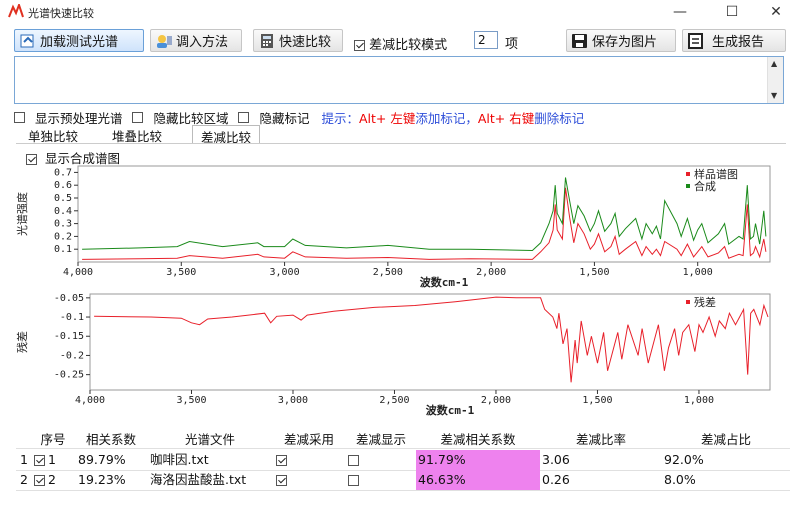  I want to click on column-header: 差减采用, so click(309, 440).